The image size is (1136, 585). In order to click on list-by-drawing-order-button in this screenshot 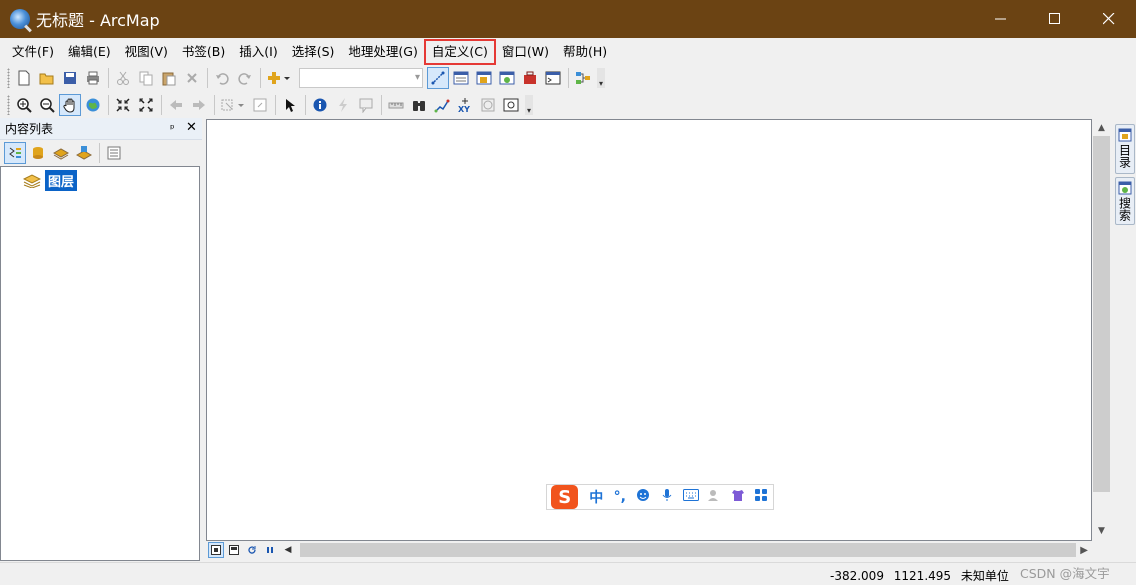, I will do `click(15, 153)`.